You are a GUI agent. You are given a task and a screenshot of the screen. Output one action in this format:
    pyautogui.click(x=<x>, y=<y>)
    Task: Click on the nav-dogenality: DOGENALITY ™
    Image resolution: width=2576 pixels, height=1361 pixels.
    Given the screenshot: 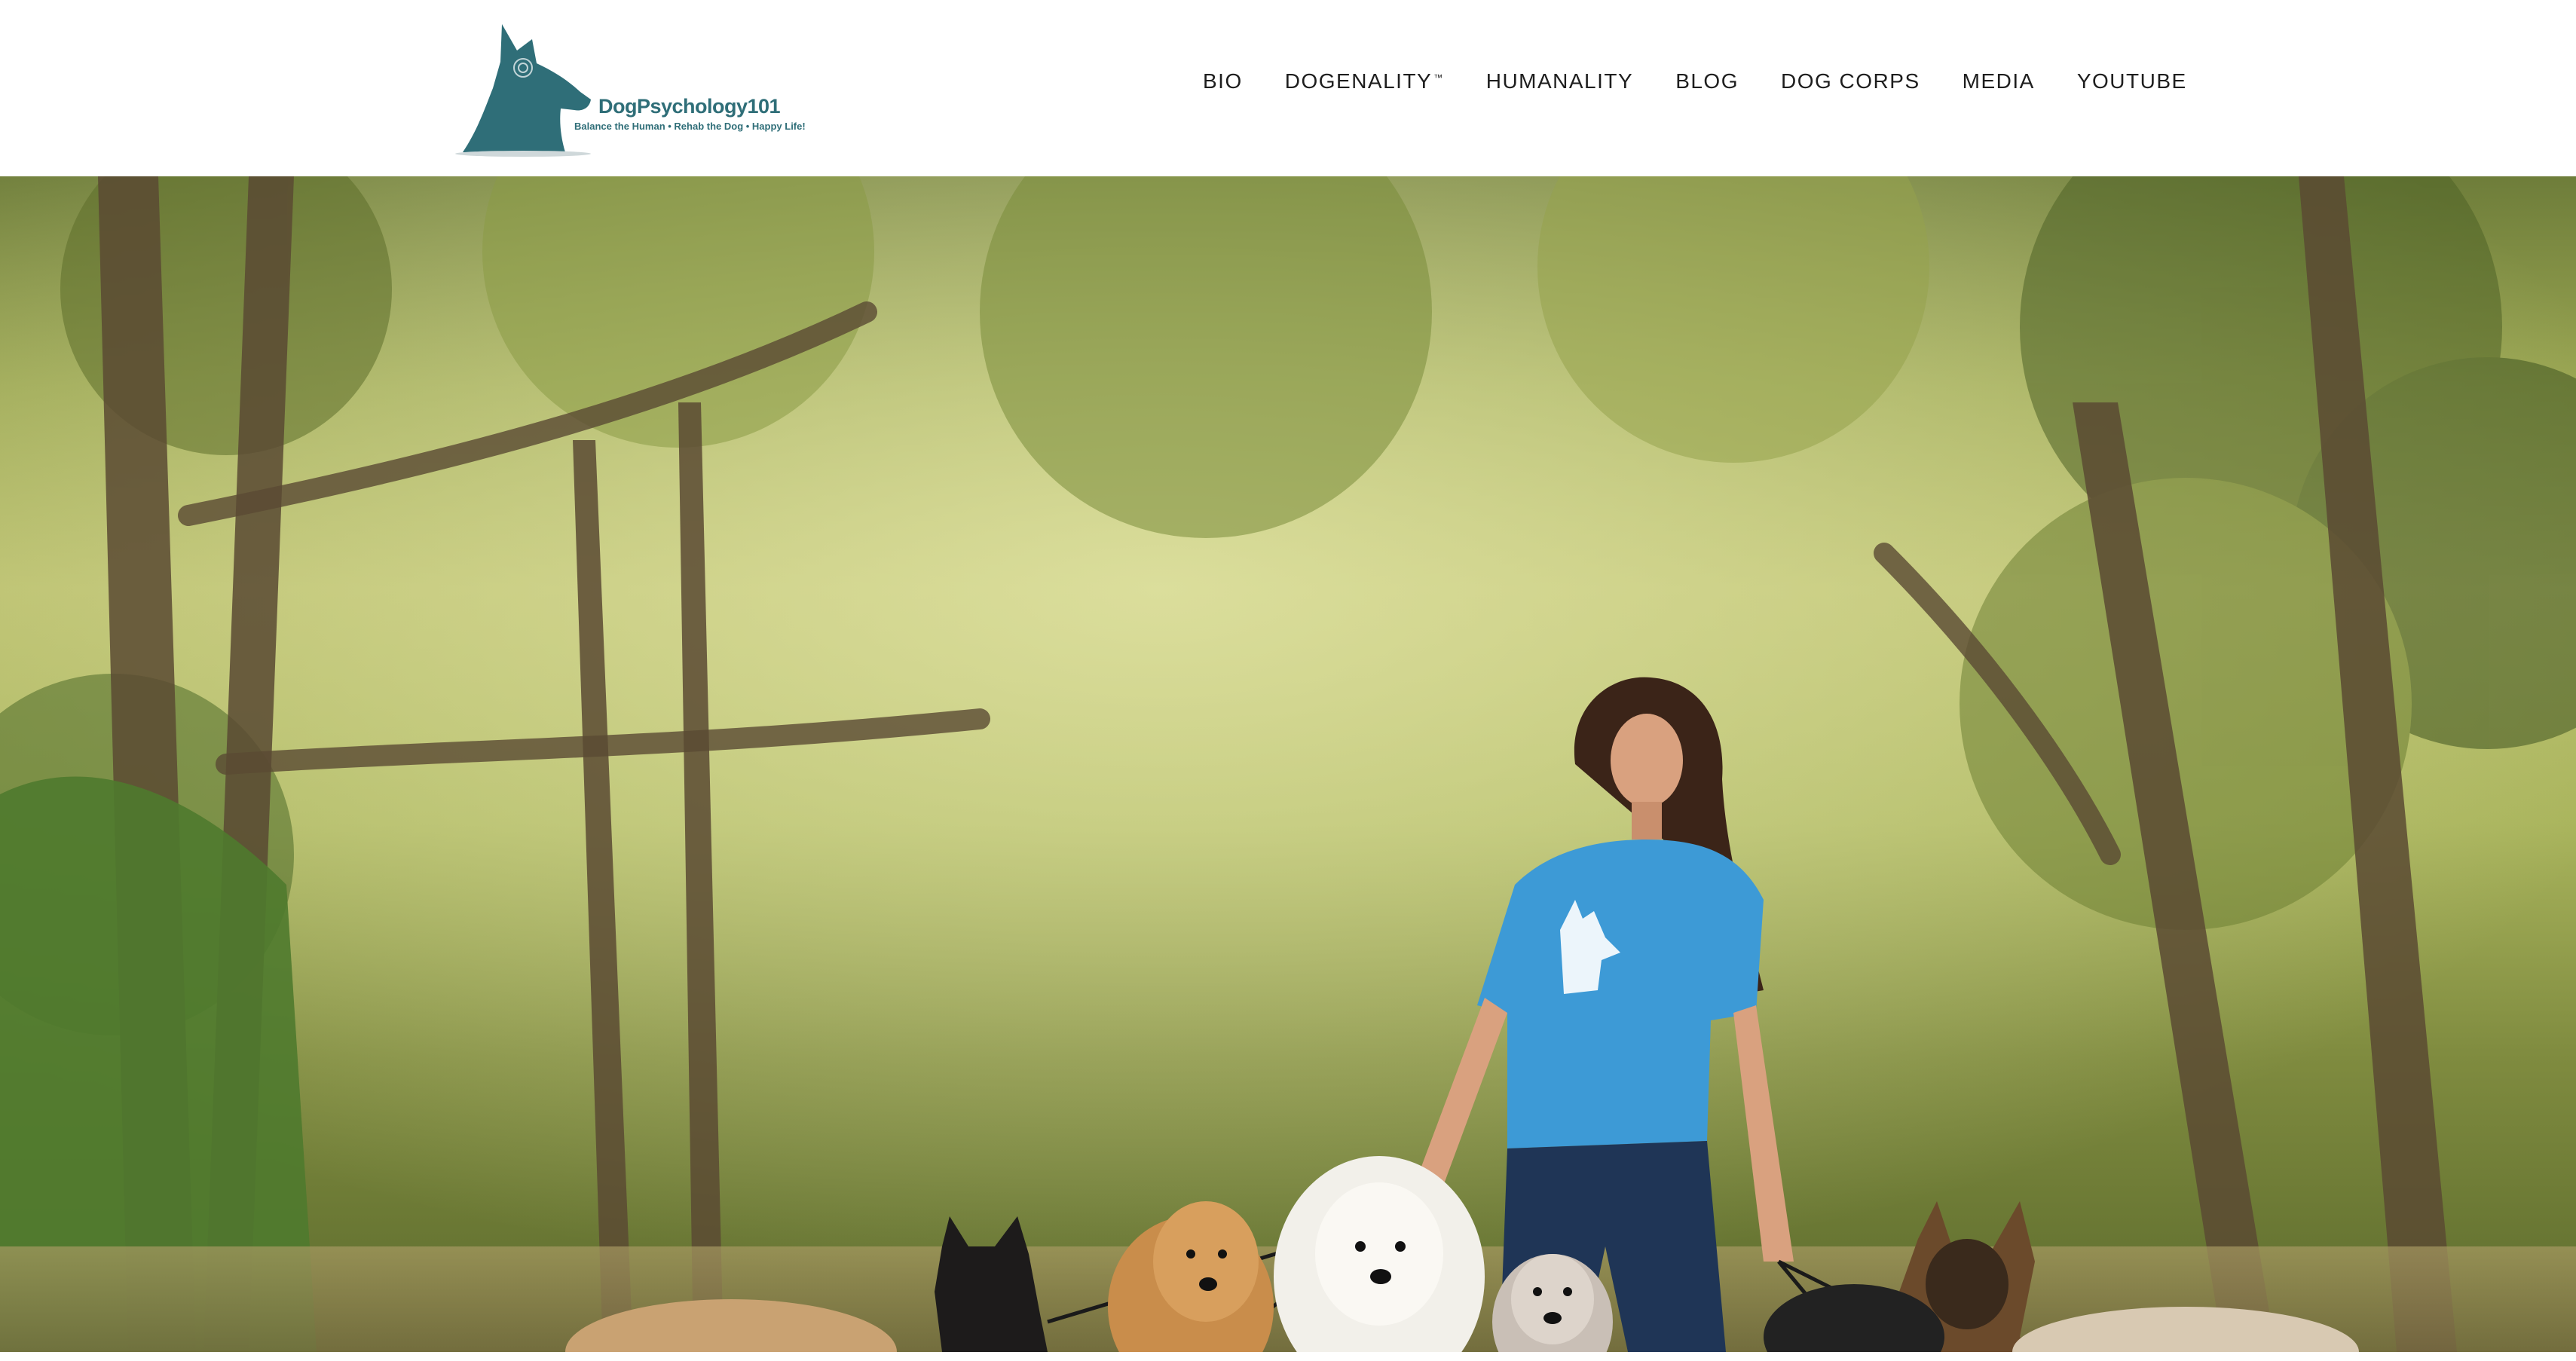 What is the action you would take?
    pyautogui.click(x=1364, y=81)
    